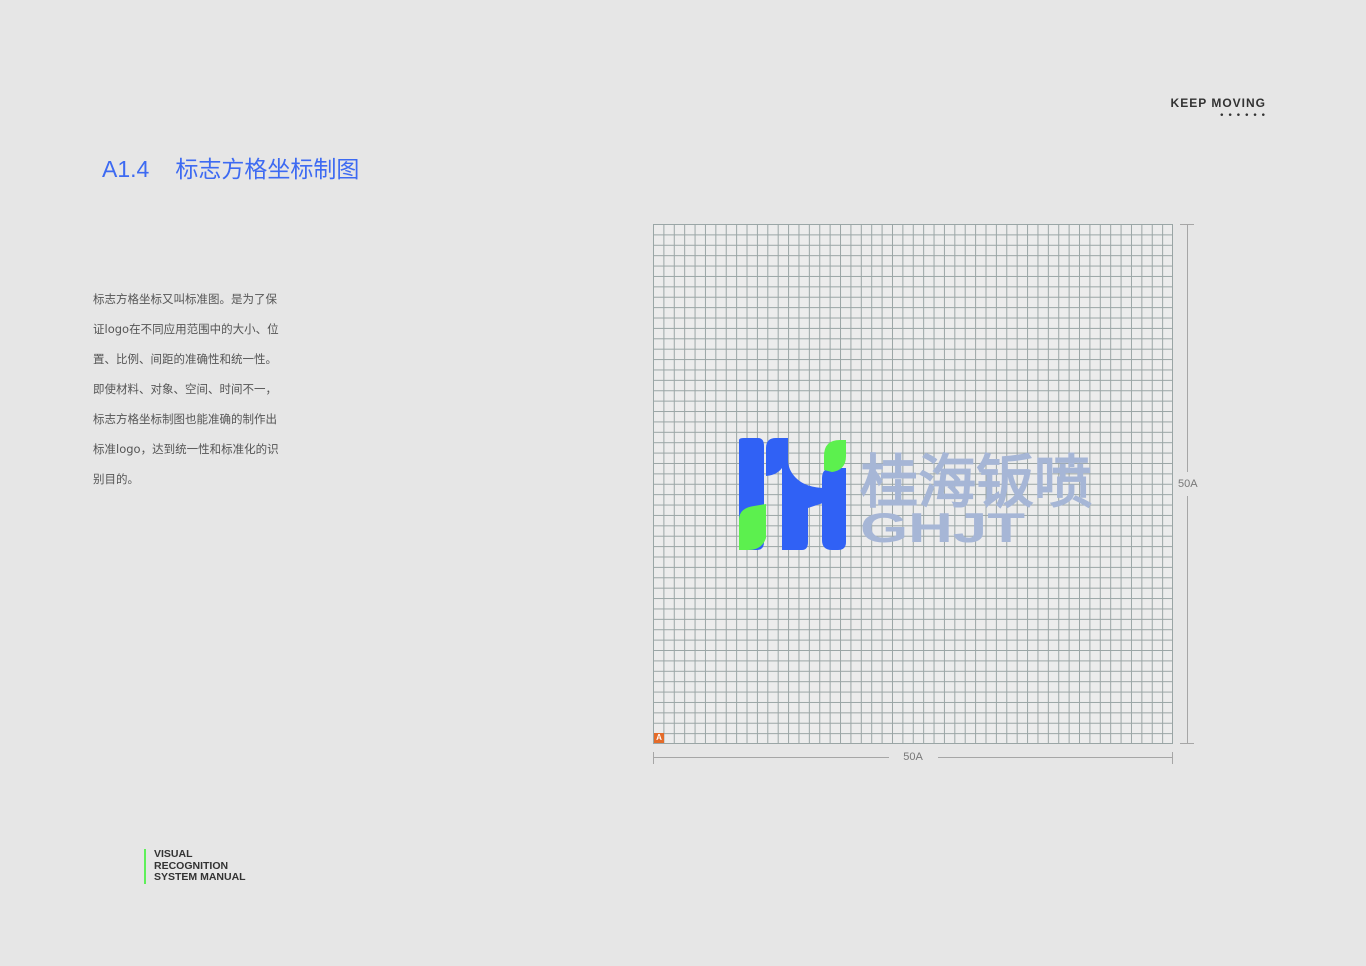 Image resolution: width=1366 pixels, height=966 pixels. Describe the element at coordinates (659, 738) in the screenshot. I see `grid-unit-marker: A` at that location.